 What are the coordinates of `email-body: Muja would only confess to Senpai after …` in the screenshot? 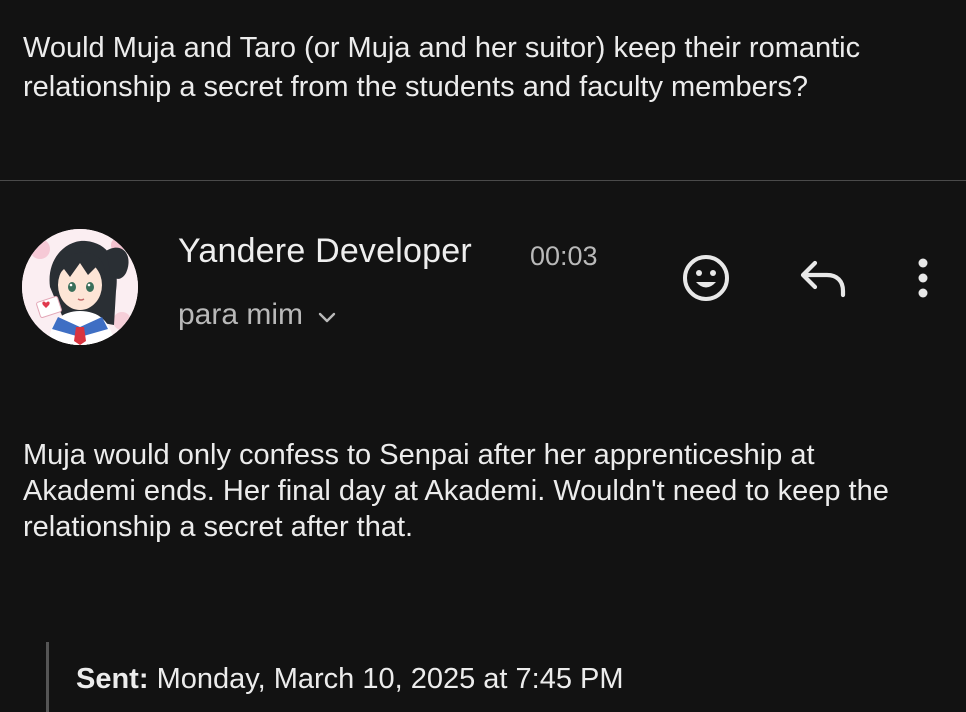 It's located at (456, 491).